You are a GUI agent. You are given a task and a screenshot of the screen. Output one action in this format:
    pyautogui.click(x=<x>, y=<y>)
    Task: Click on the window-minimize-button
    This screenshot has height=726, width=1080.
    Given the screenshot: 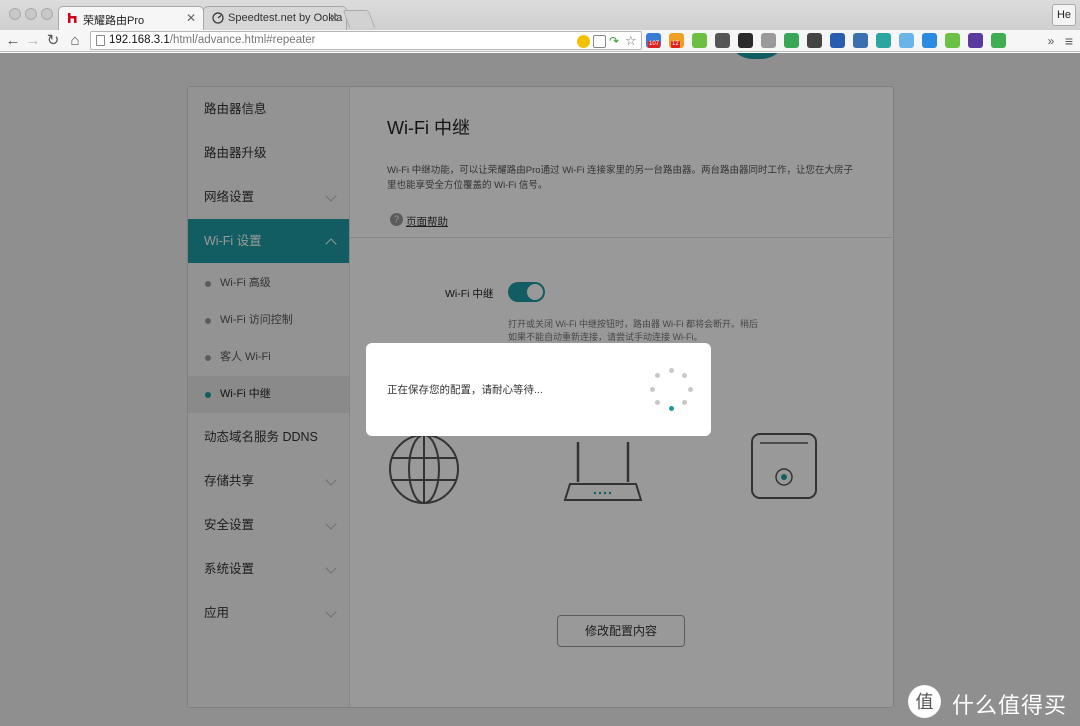 What is the action you would take?
    pyautogui.click(x=31, y=14)
    